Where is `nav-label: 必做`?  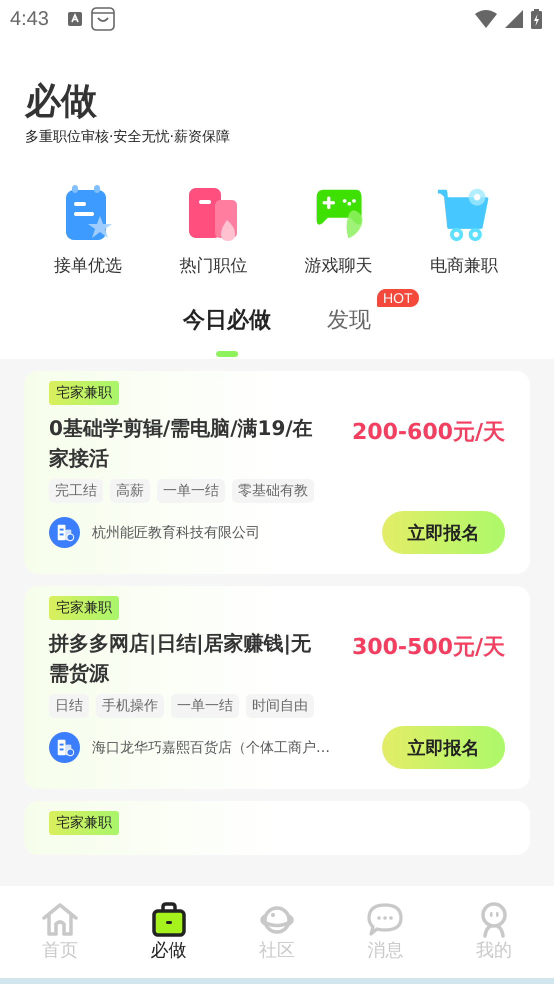 nav-label: 必做 is located at coordinates (168, 950).